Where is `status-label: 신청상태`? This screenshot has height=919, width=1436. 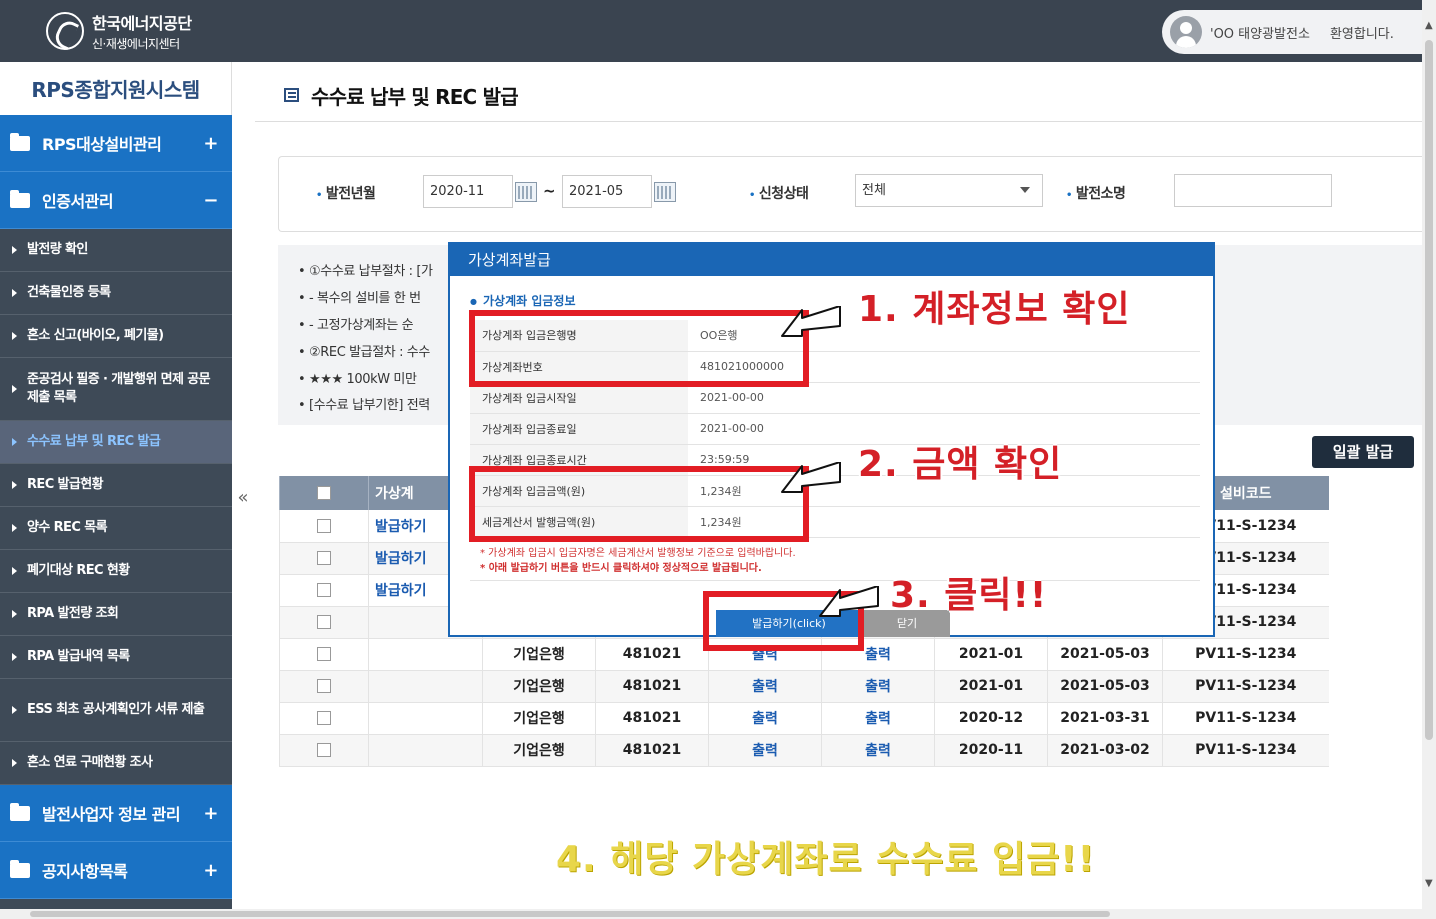 status-label: 신청상태 is located at coordinates (779, 193).